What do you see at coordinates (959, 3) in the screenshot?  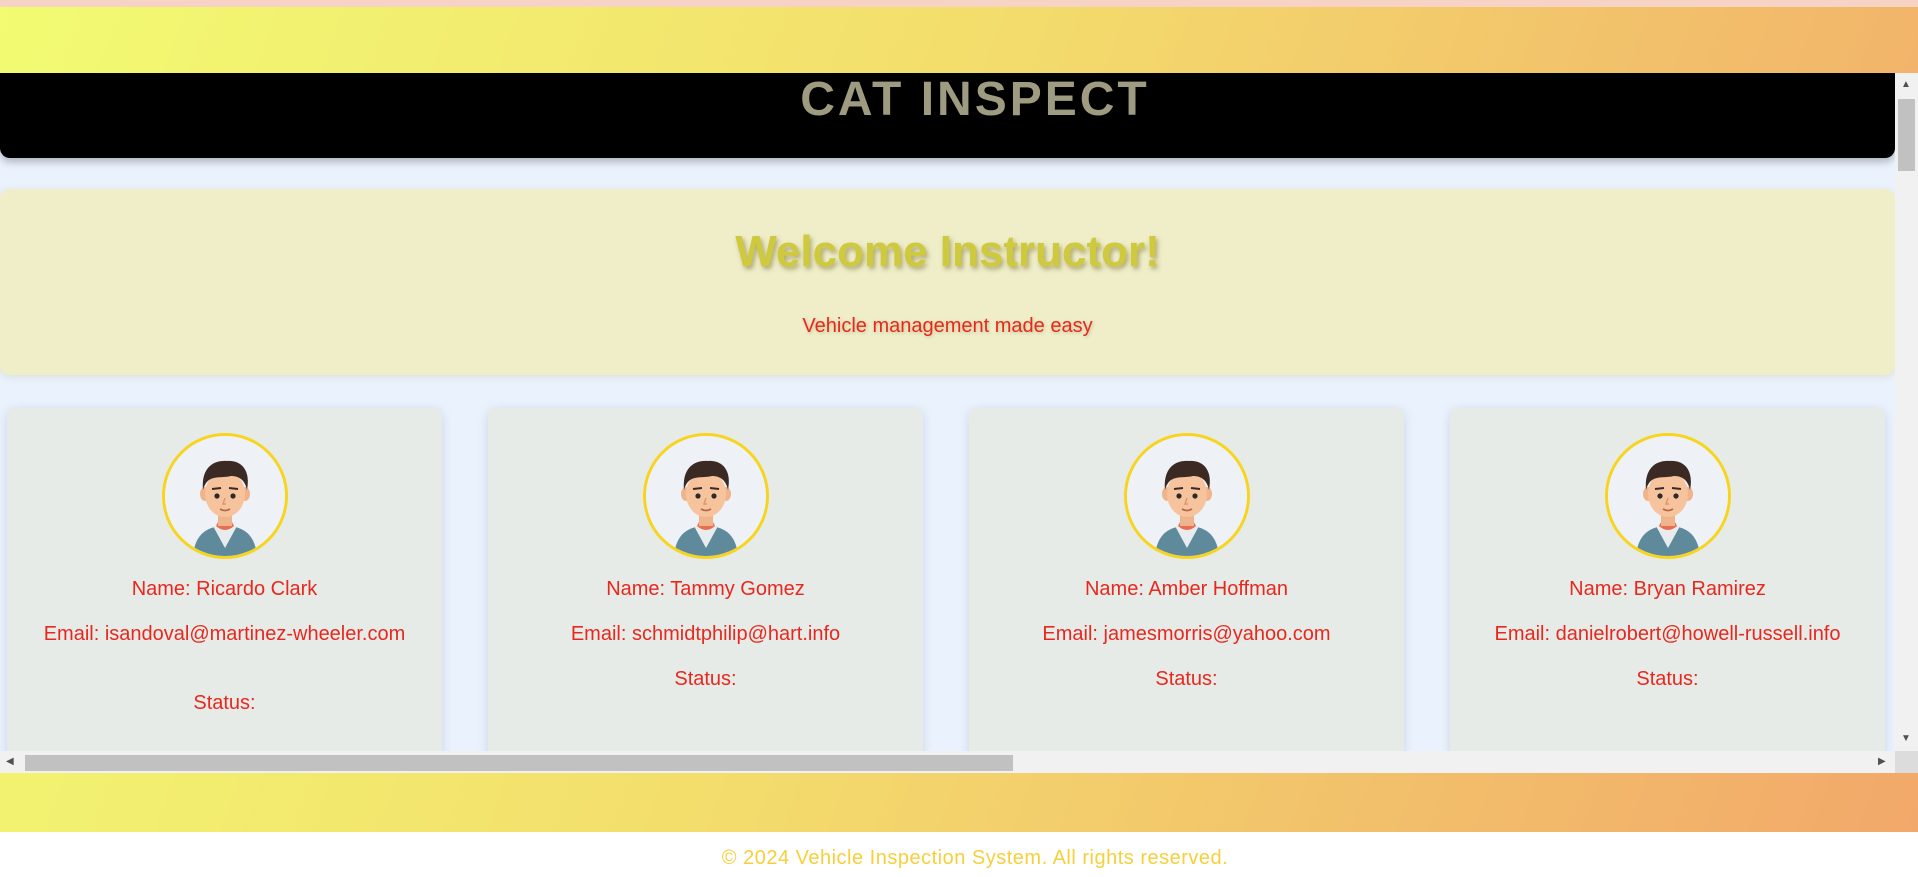 I see `browser-top-strip` at bounding box center [959, 3].